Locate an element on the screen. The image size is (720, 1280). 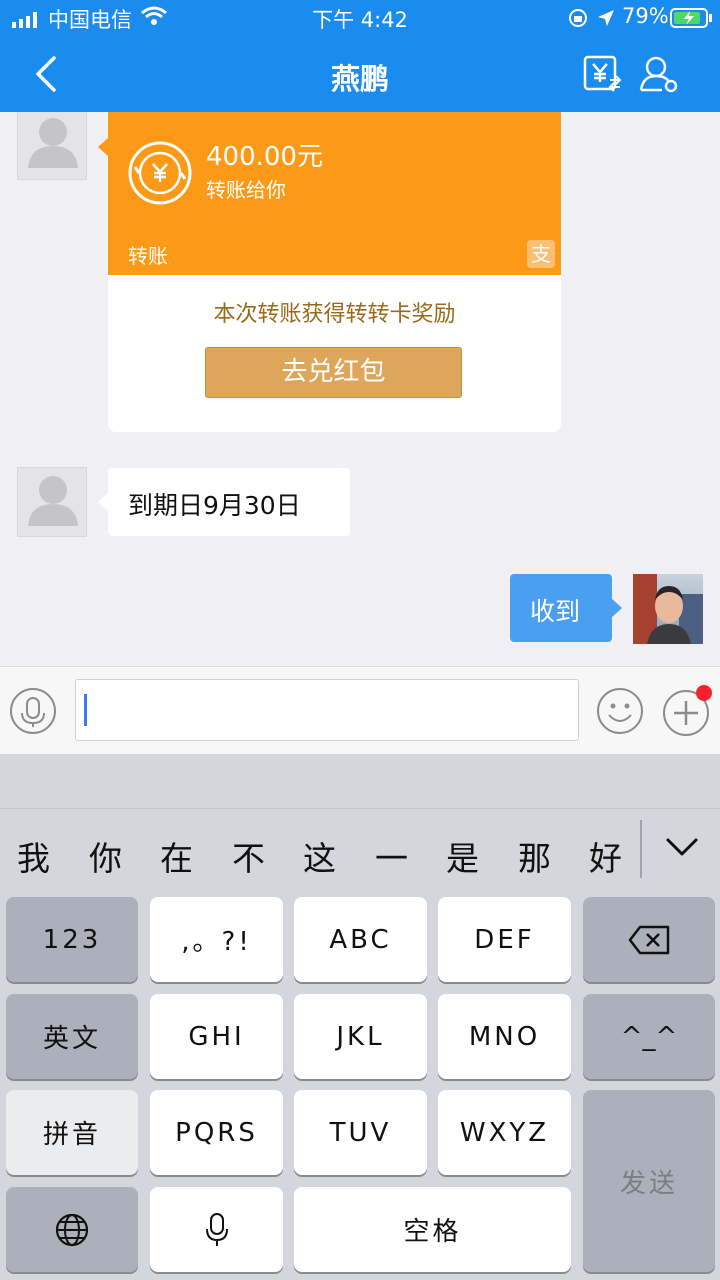
input-bar is located at coordinates (360, 710).